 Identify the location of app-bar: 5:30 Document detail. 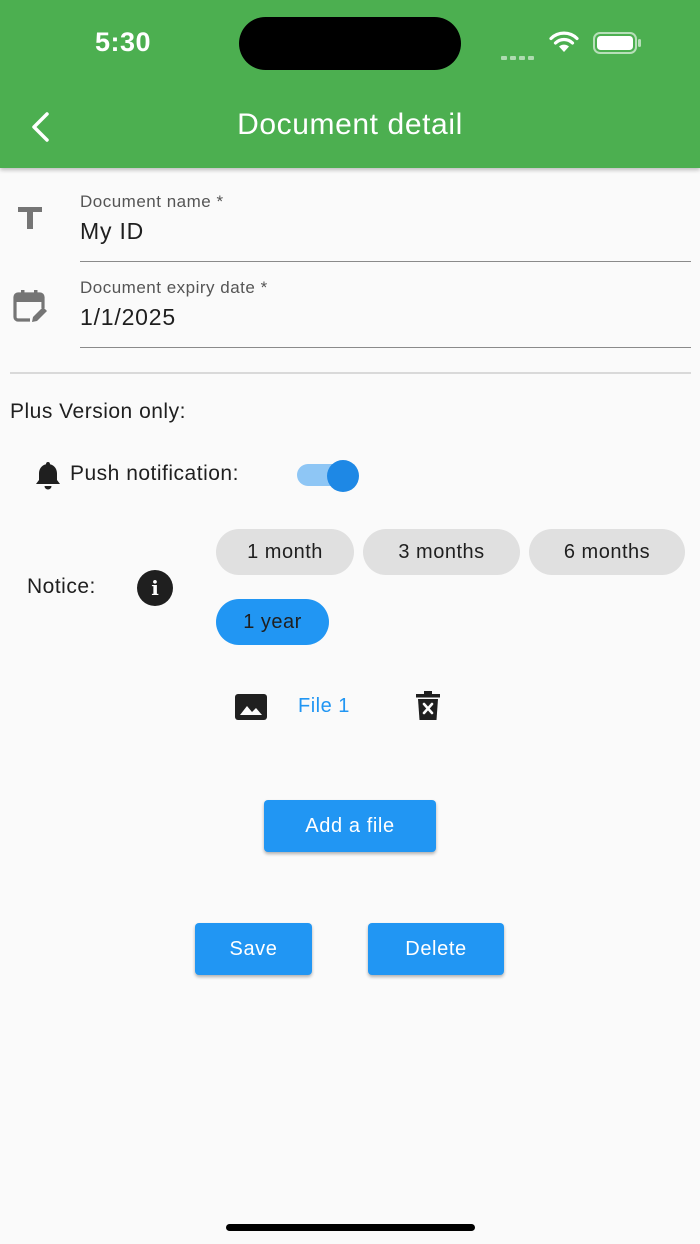
(350, 84).